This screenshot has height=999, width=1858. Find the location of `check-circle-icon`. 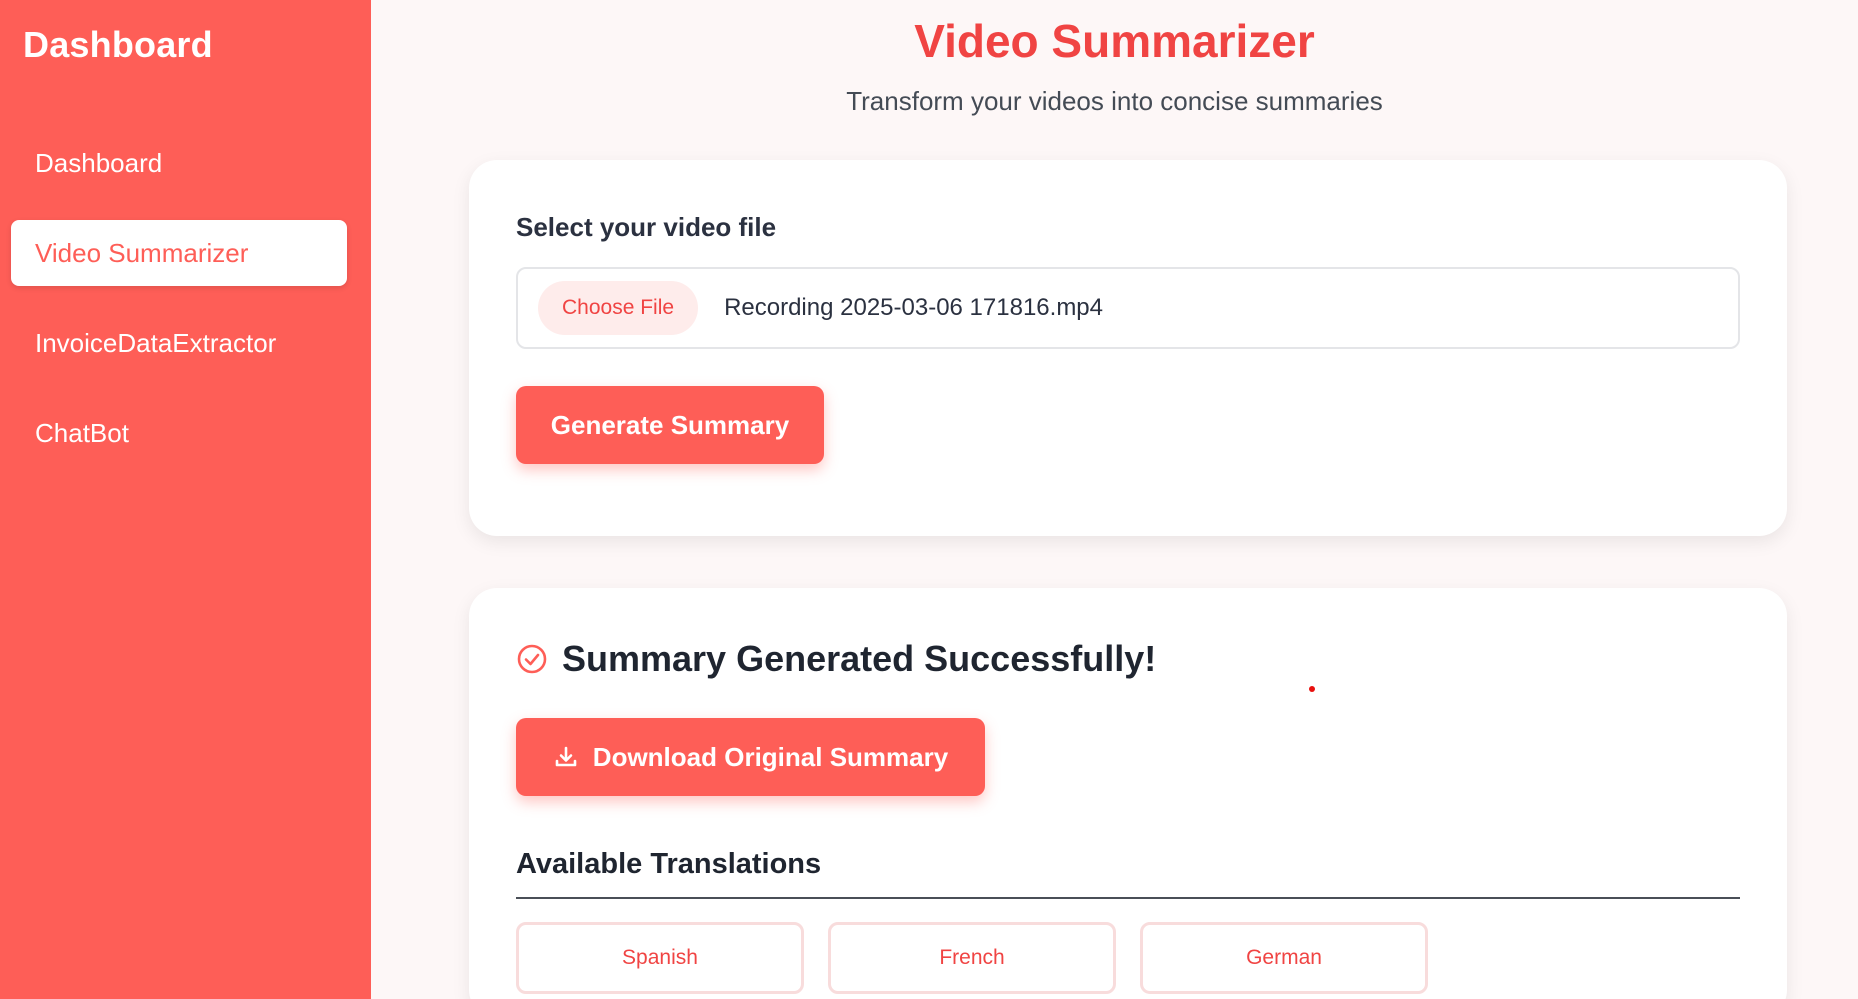

check-circle-icon is located at coordinates (532, 659).